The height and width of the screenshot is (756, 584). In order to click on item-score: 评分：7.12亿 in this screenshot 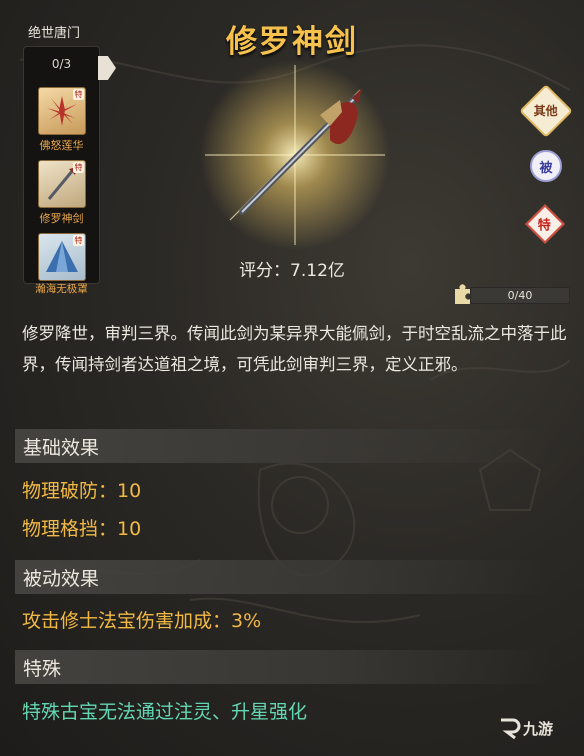, I will do `click(292, 271)`.